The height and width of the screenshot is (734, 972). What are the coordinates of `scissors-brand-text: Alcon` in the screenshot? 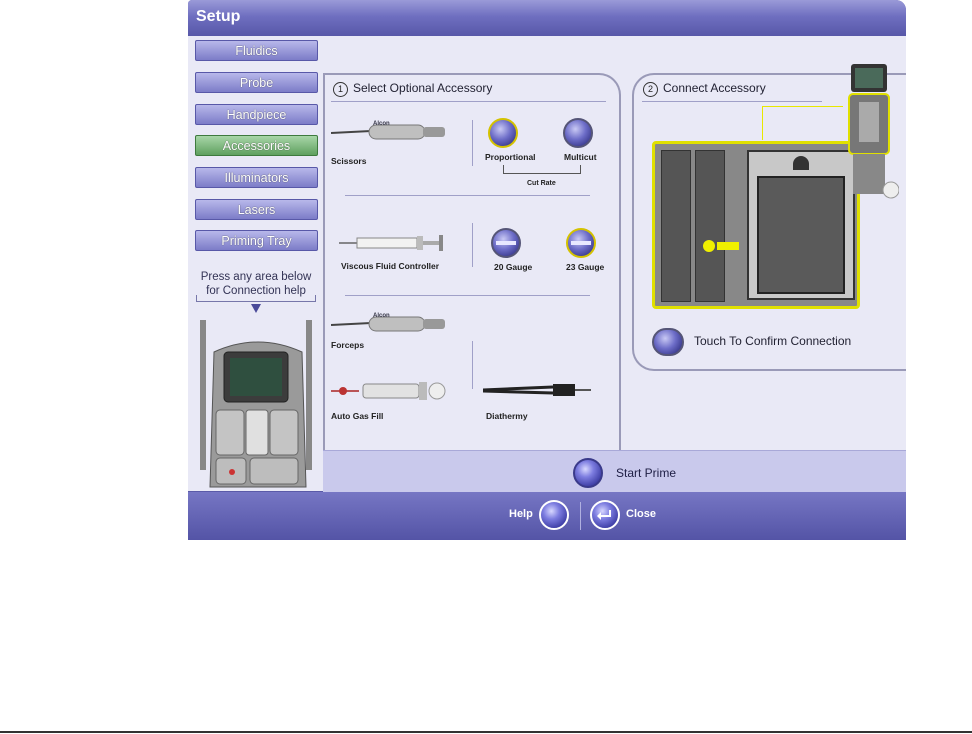 It's located at (381, 124).